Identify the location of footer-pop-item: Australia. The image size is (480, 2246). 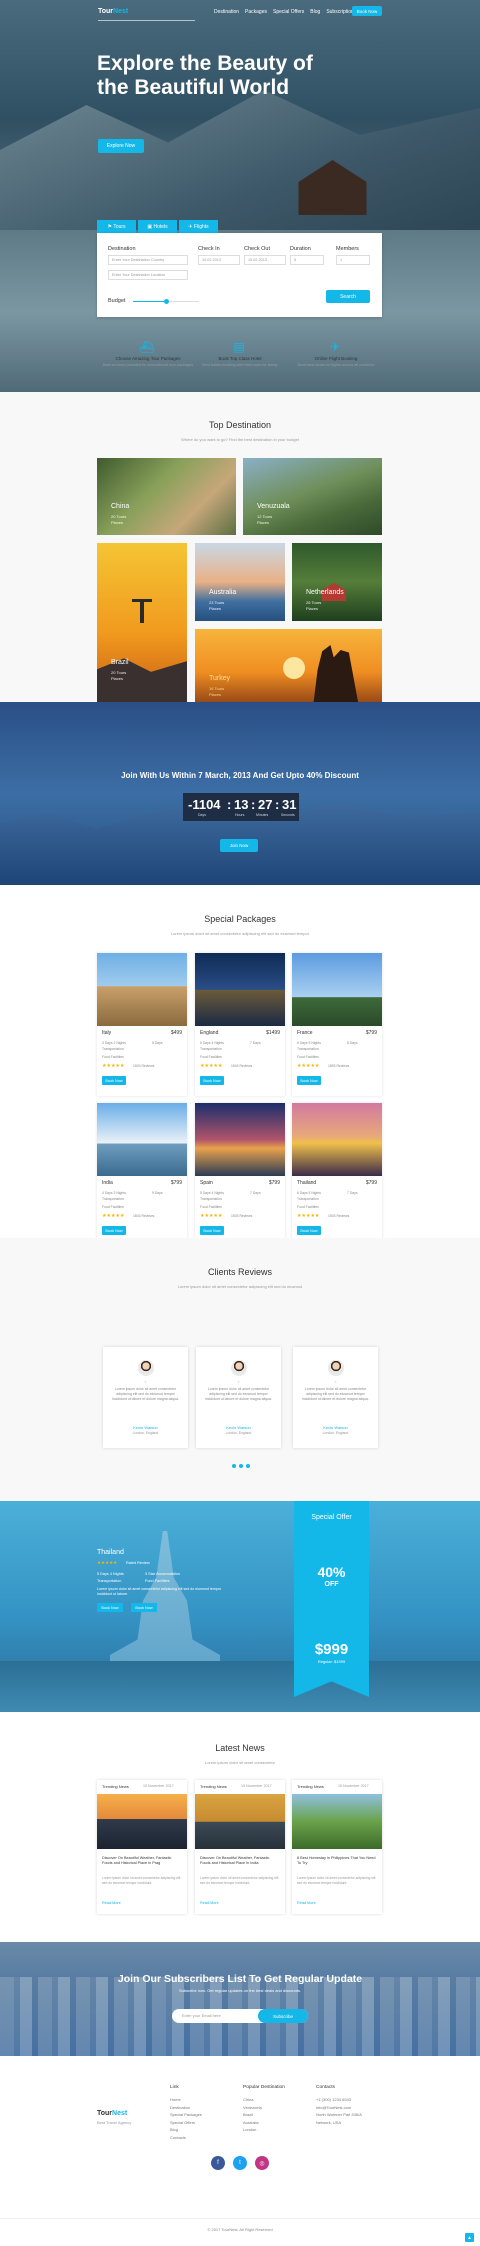
(264, 2123).